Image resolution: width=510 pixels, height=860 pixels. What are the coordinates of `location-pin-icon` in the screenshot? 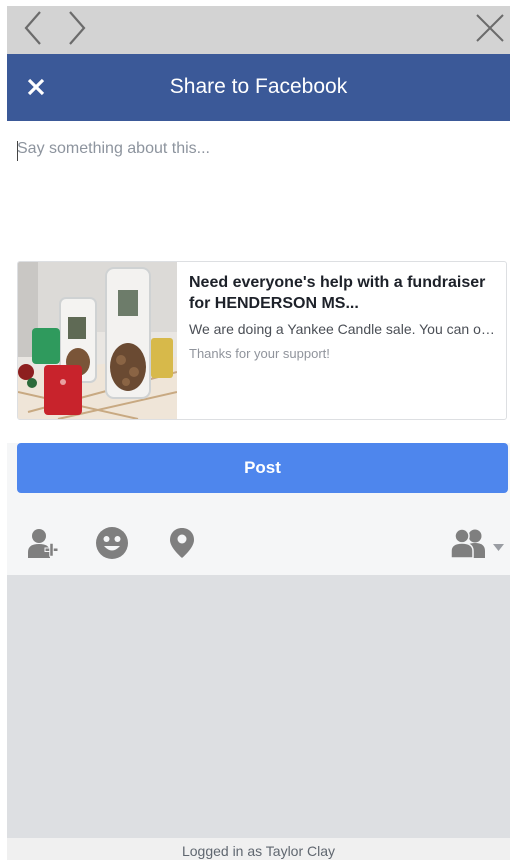 It's located at (182, 543).